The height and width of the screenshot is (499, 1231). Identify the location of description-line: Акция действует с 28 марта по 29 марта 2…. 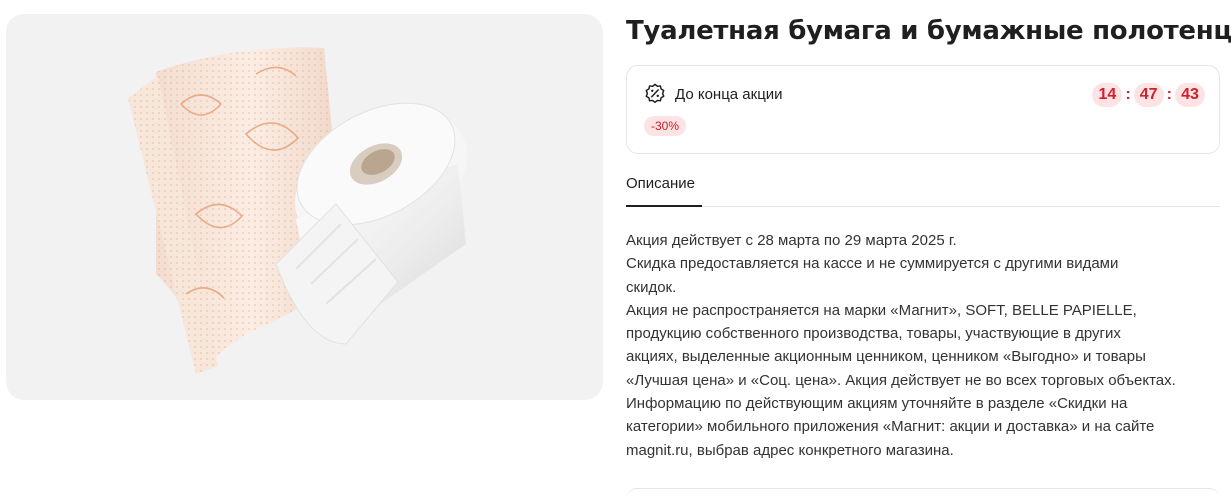
(791, 240).